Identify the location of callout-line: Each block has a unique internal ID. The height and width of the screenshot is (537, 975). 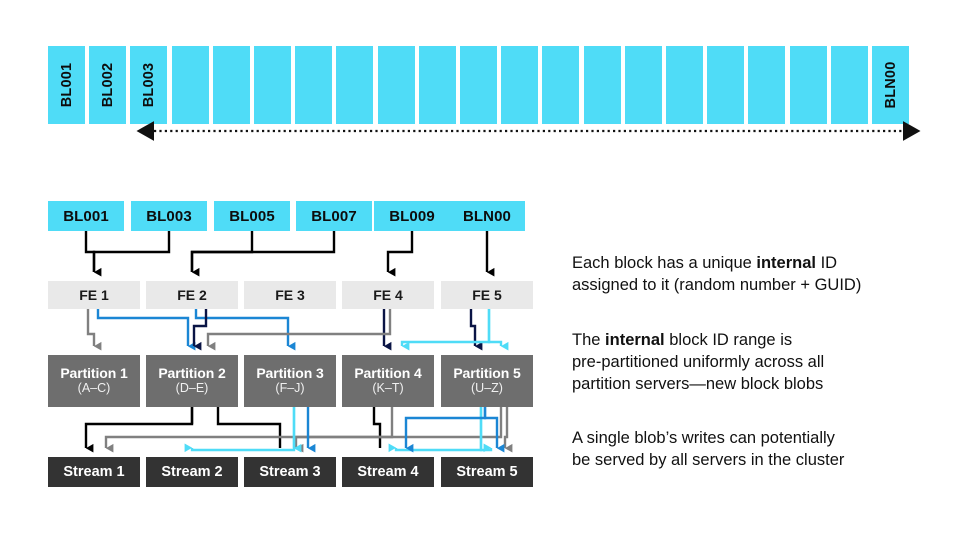
(772, 264).